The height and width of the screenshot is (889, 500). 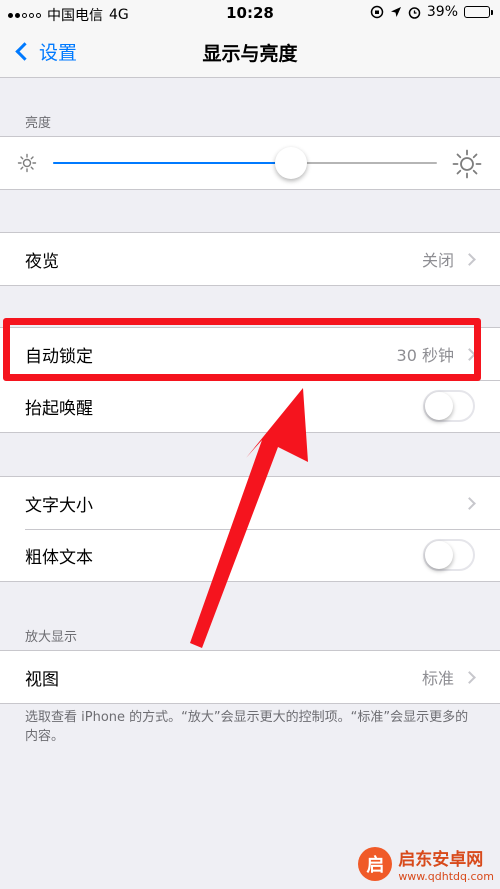 I want to click on watermark-logo-icon: 启, so click(x=375, y=864).